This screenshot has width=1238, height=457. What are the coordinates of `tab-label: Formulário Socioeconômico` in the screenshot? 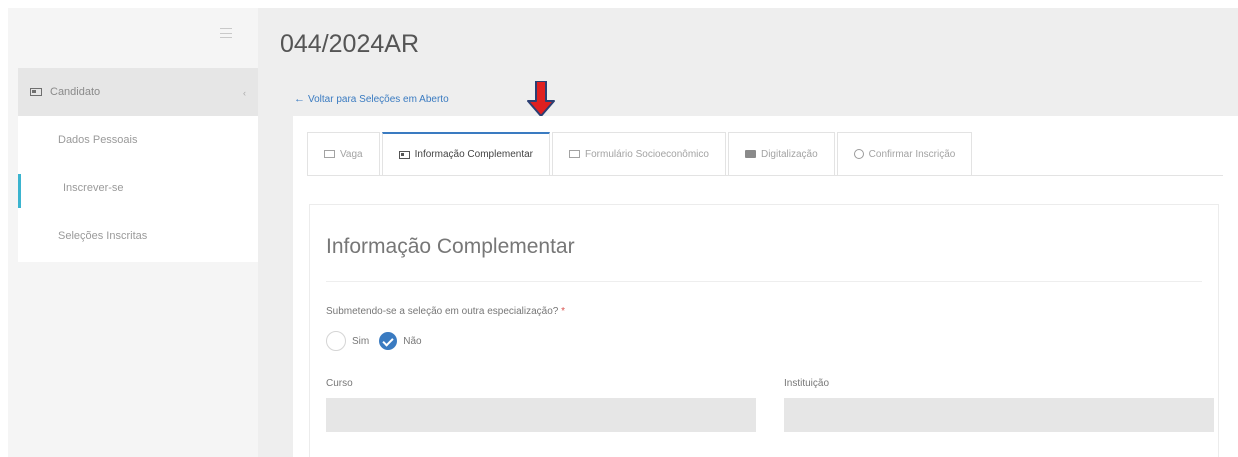 It's located at (647, 154).